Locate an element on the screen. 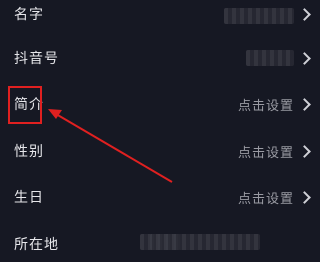  location-value-redacted is located at coordinates (160, 242).